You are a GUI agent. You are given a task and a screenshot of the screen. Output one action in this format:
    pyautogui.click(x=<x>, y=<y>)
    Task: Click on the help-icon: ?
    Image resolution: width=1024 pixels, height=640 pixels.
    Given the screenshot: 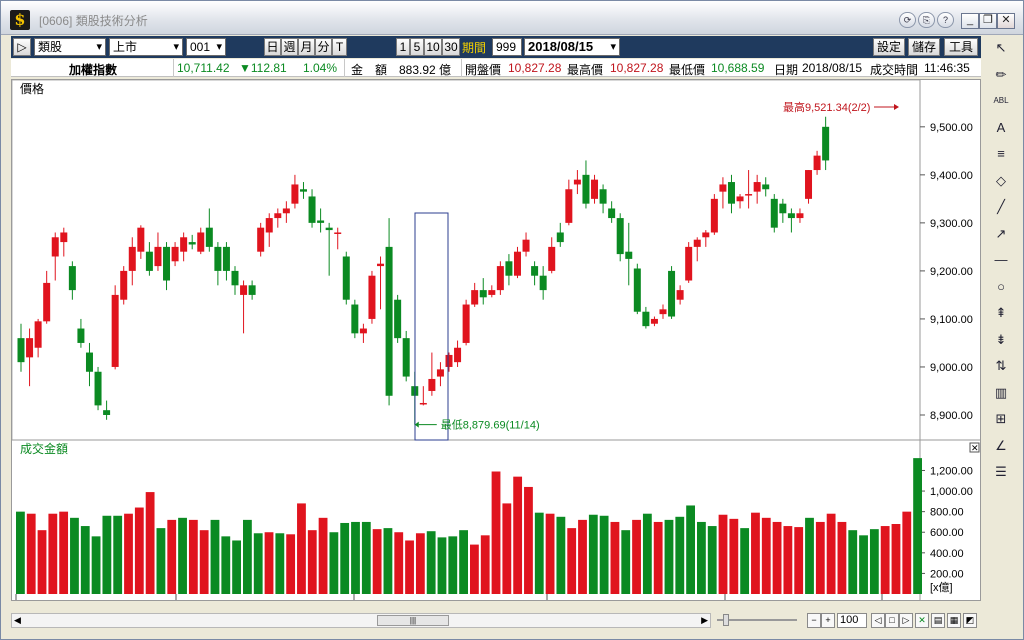 What is the action you would take?
    pyautogui.click(x=945, y=20)
    